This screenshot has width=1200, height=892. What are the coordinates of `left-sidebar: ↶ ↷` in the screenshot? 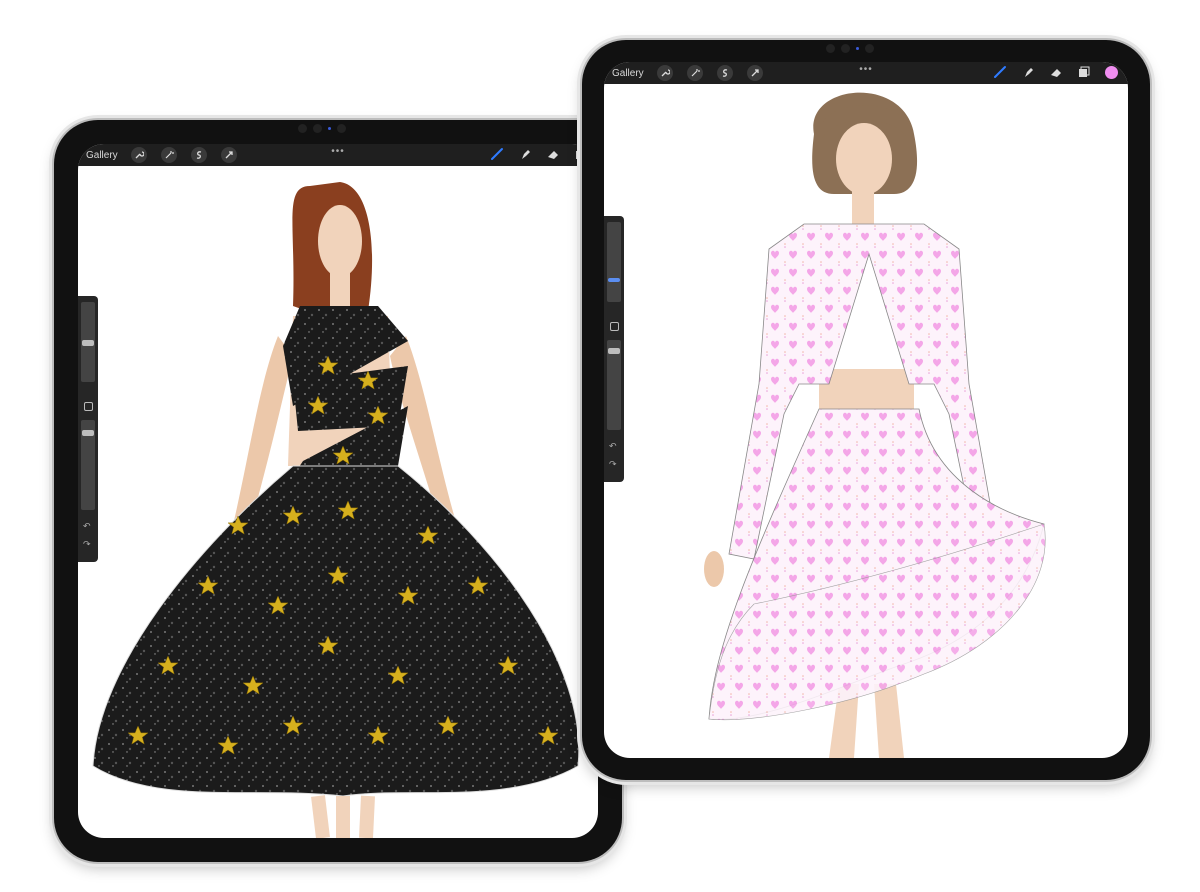 It's located at (88, 429).